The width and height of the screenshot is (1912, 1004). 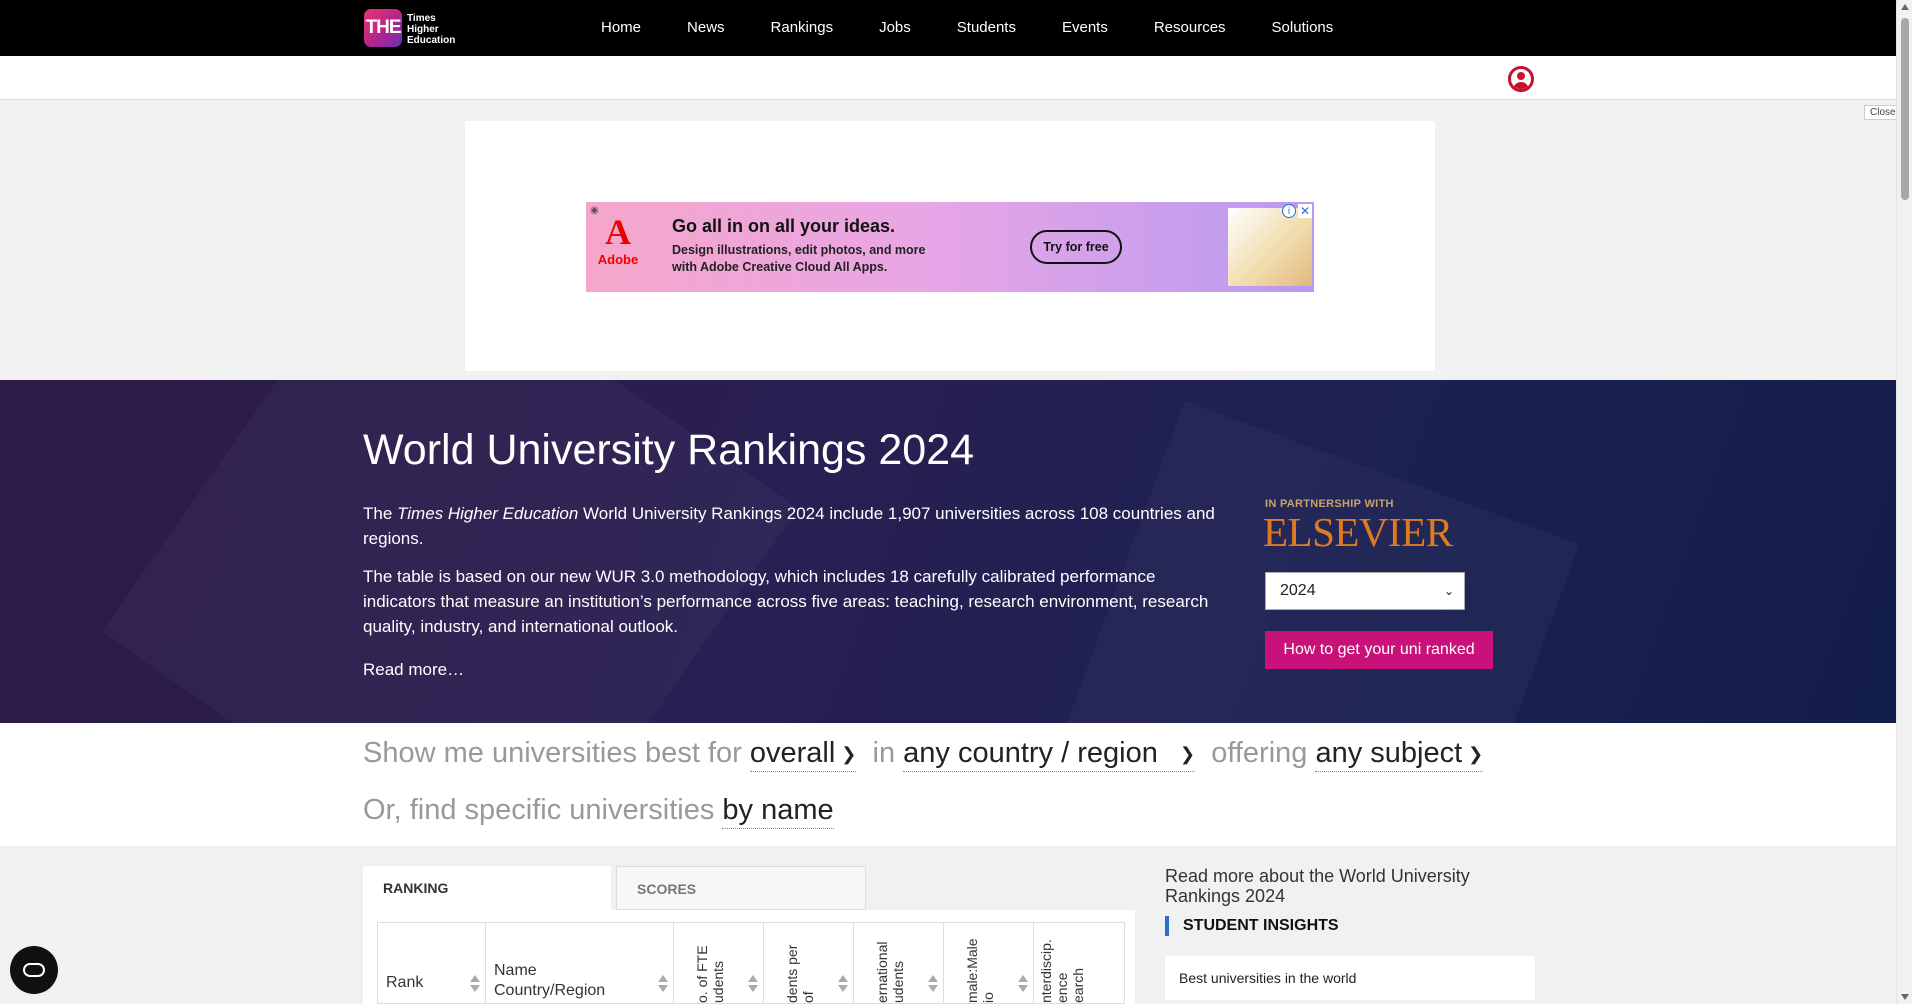 I want to click on best-for-dropdown: overall ❯, so click(x=803, y=754).